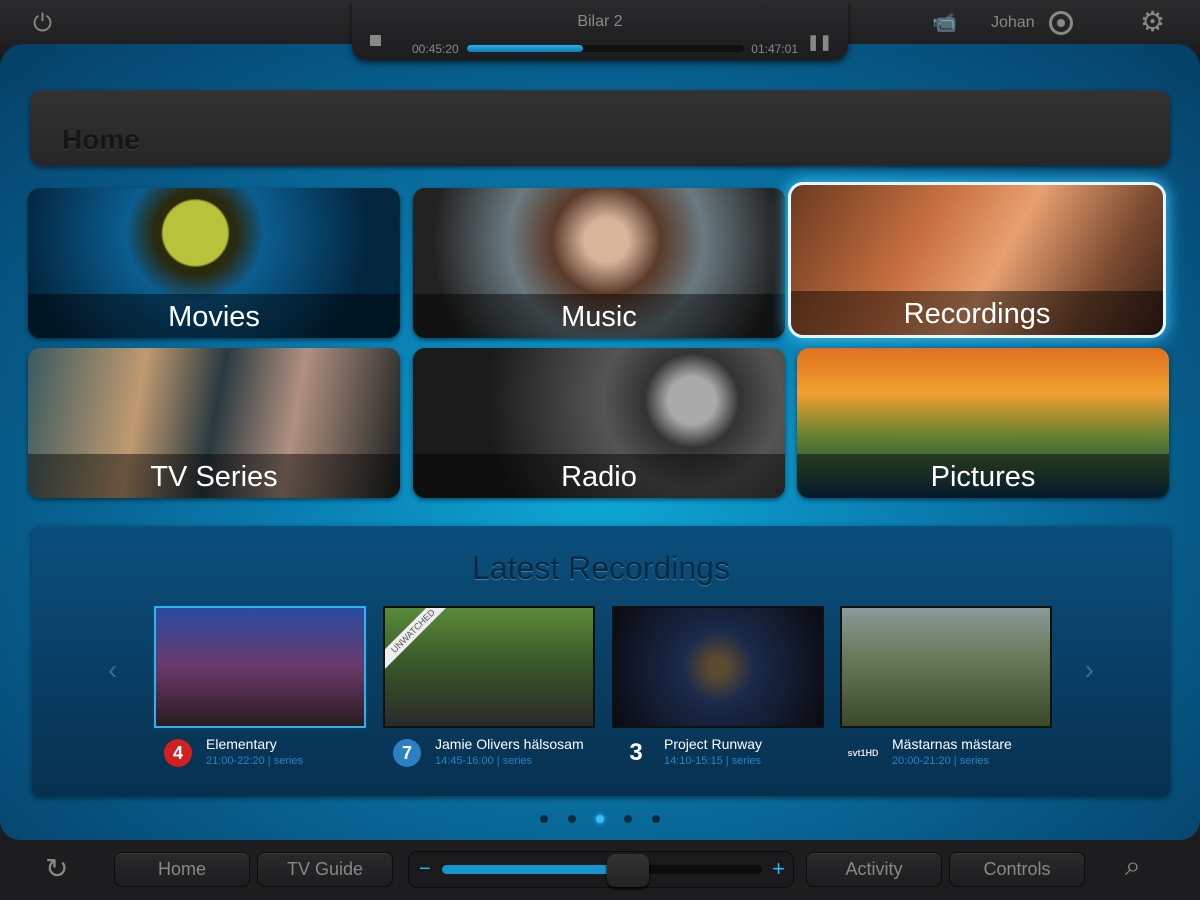  What do you see at coordinates (819, 42) in the screenshot?
I see `pause-button: ❚❚` at bounding box center [819, 42].